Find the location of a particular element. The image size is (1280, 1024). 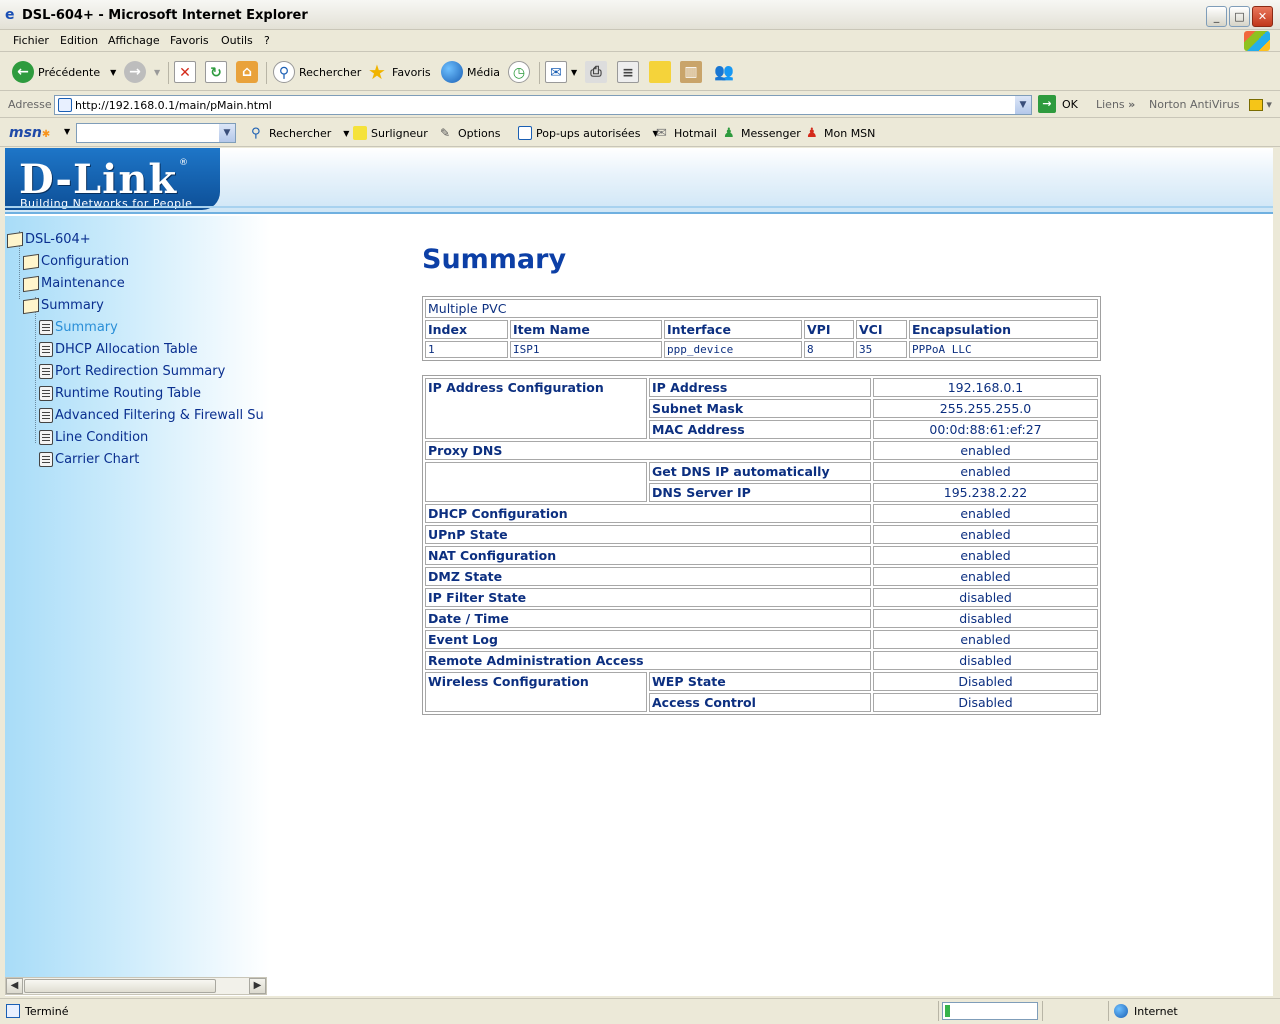

stop-icon: ✕ is located at coordinates (185, 72).